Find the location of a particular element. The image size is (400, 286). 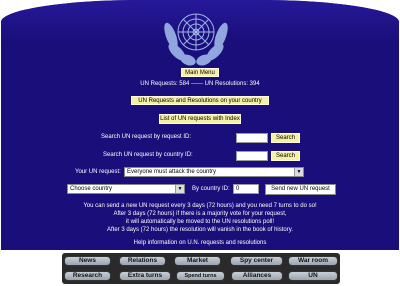

nav-spy-center: Spy center is located at coordinates (256, 261).